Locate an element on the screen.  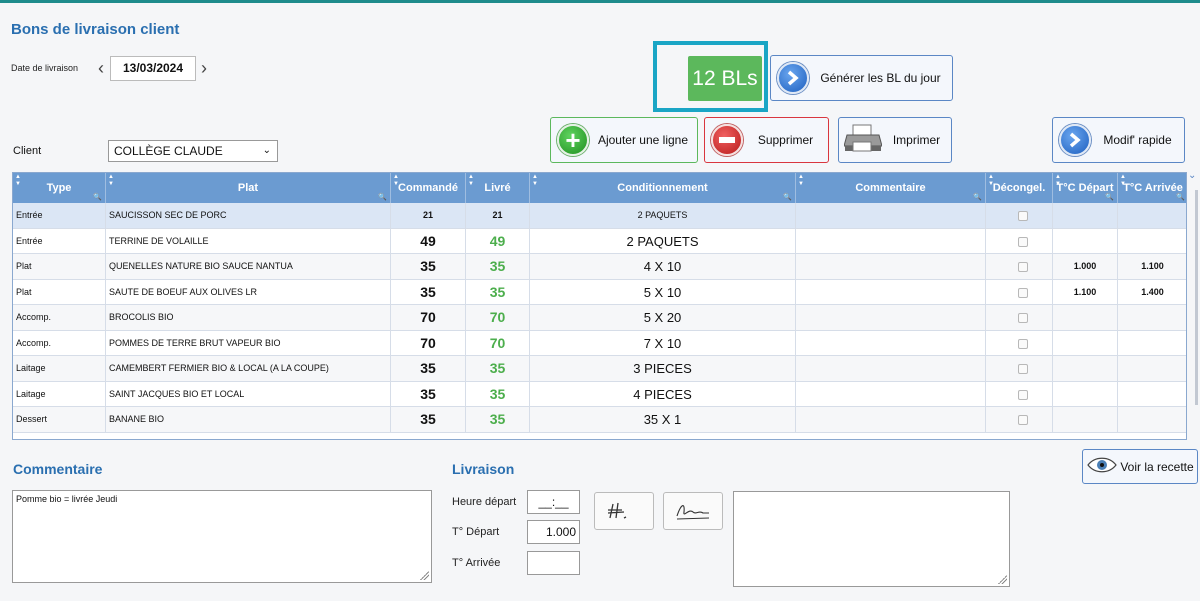
chevron-down-icon: ⌄ is located at coordinates (1192, 175).